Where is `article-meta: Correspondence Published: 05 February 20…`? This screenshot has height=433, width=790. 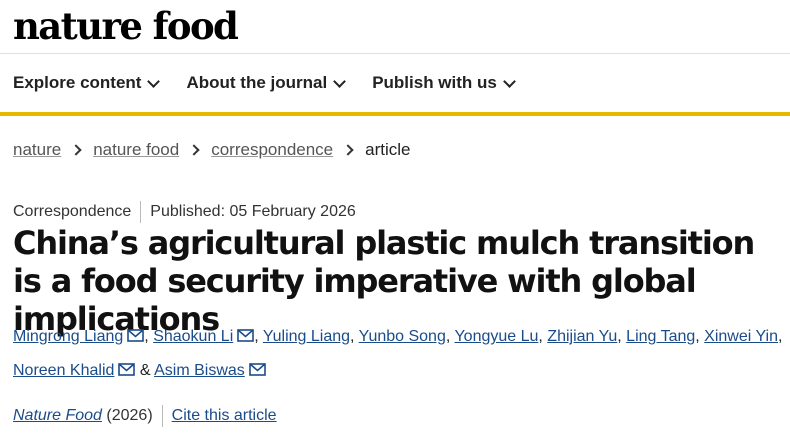 article-meta: Correspondence Published: 05 February 20… is located at coordinates (184, 212).